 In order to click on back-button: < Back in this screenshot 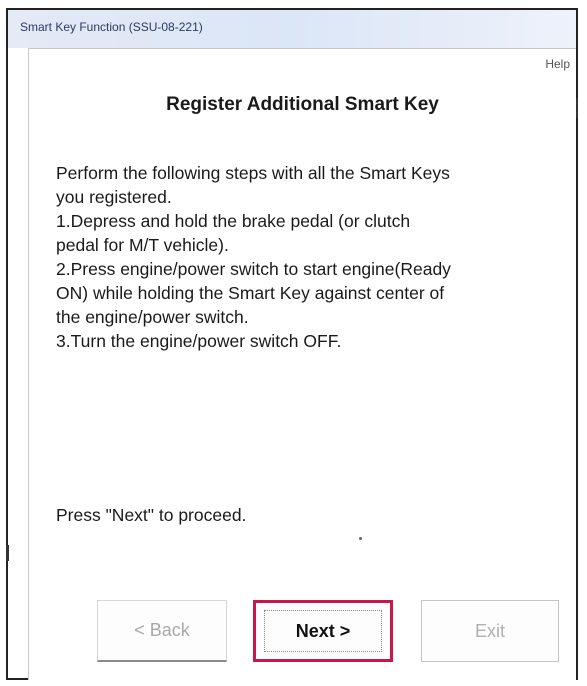, I will do `click(162, 631)`.